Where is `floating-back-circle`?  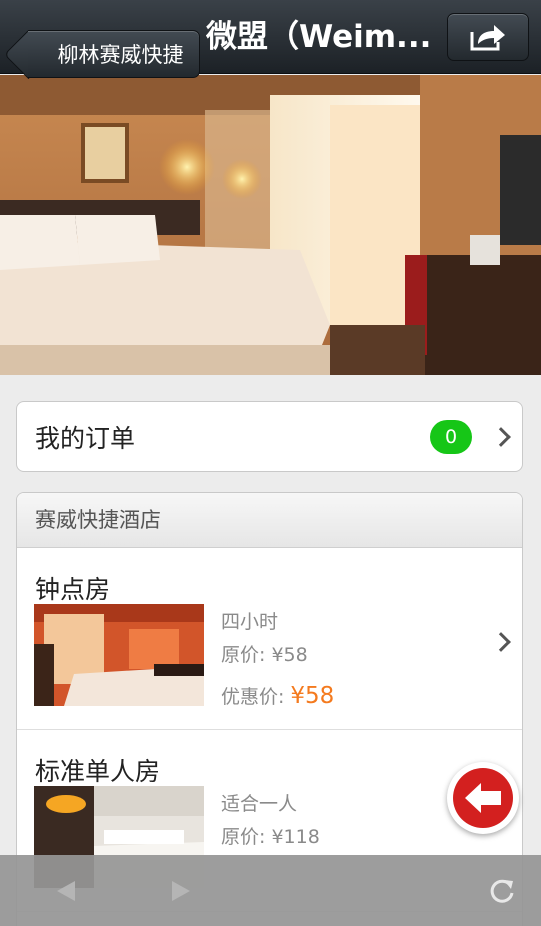
floating-back-circle is located at coordinates (483, 798).